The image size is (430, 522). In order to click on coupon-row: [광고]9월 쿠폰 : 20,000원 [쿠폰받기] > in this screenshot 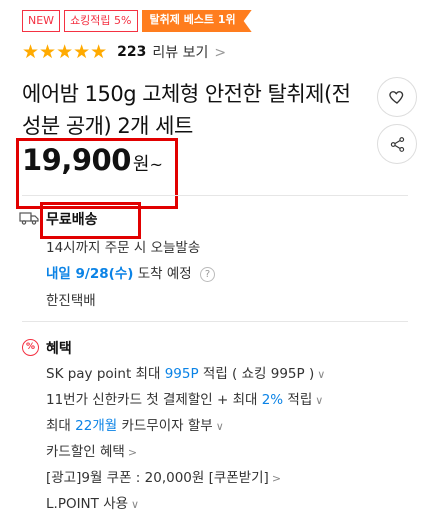, I will do `click(163, 476)`.